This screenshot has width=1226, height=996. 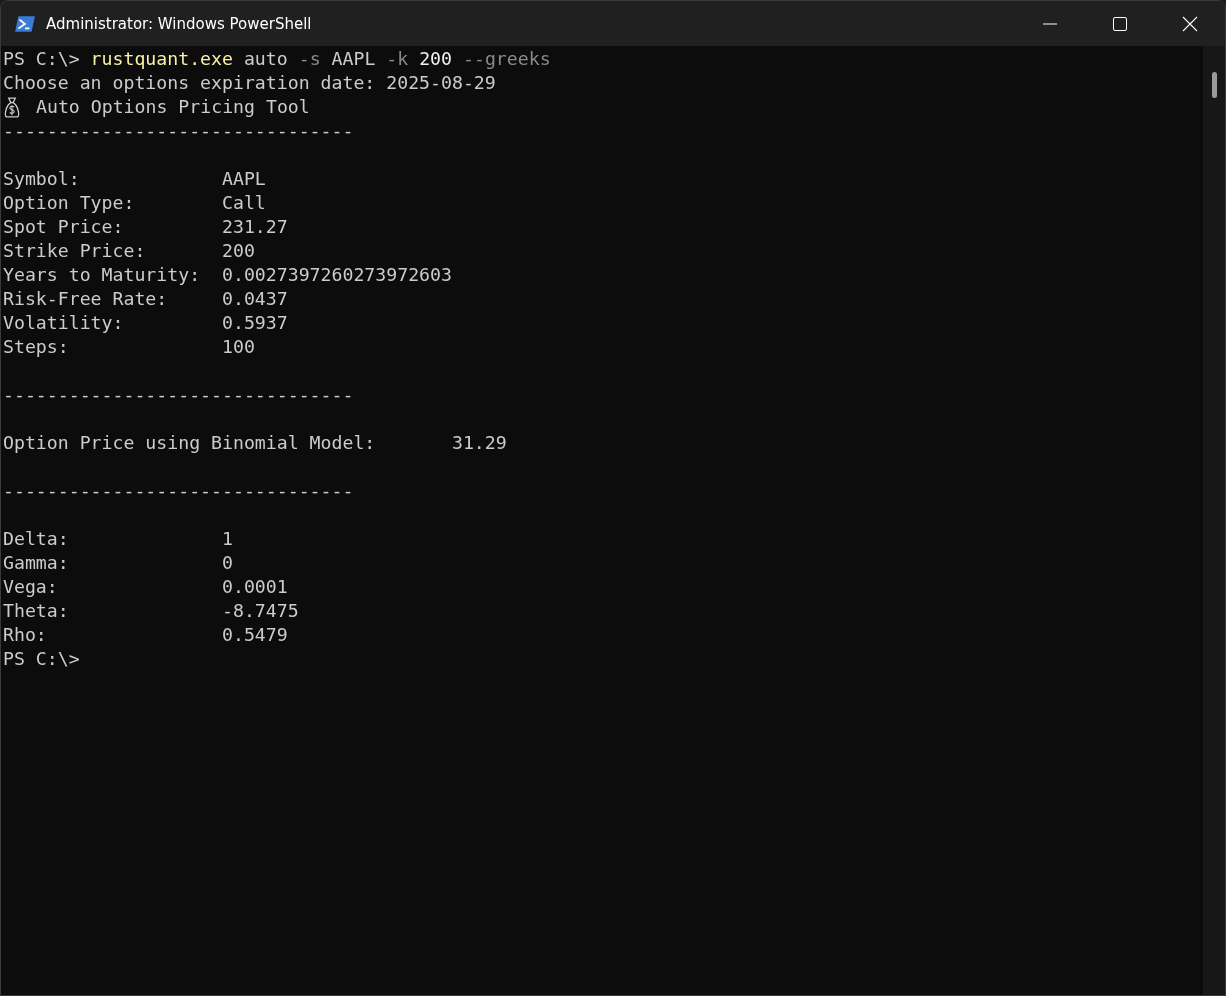 What do you see at coordinates (179, 23) in the screenshot?
I see `window-title: Administrator: Windows PowerShell` at bounding box center [179, 23].